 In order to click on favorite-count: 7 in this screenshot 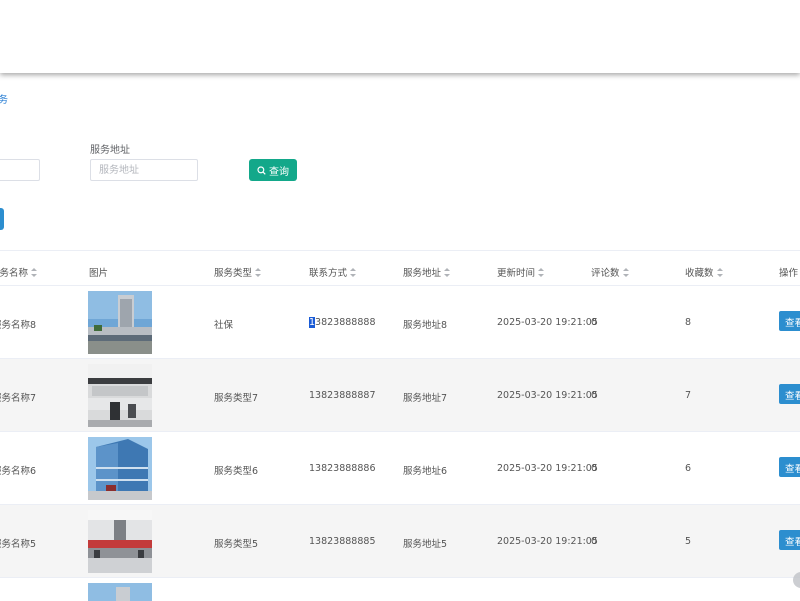, I will do `click(688, 395)`.